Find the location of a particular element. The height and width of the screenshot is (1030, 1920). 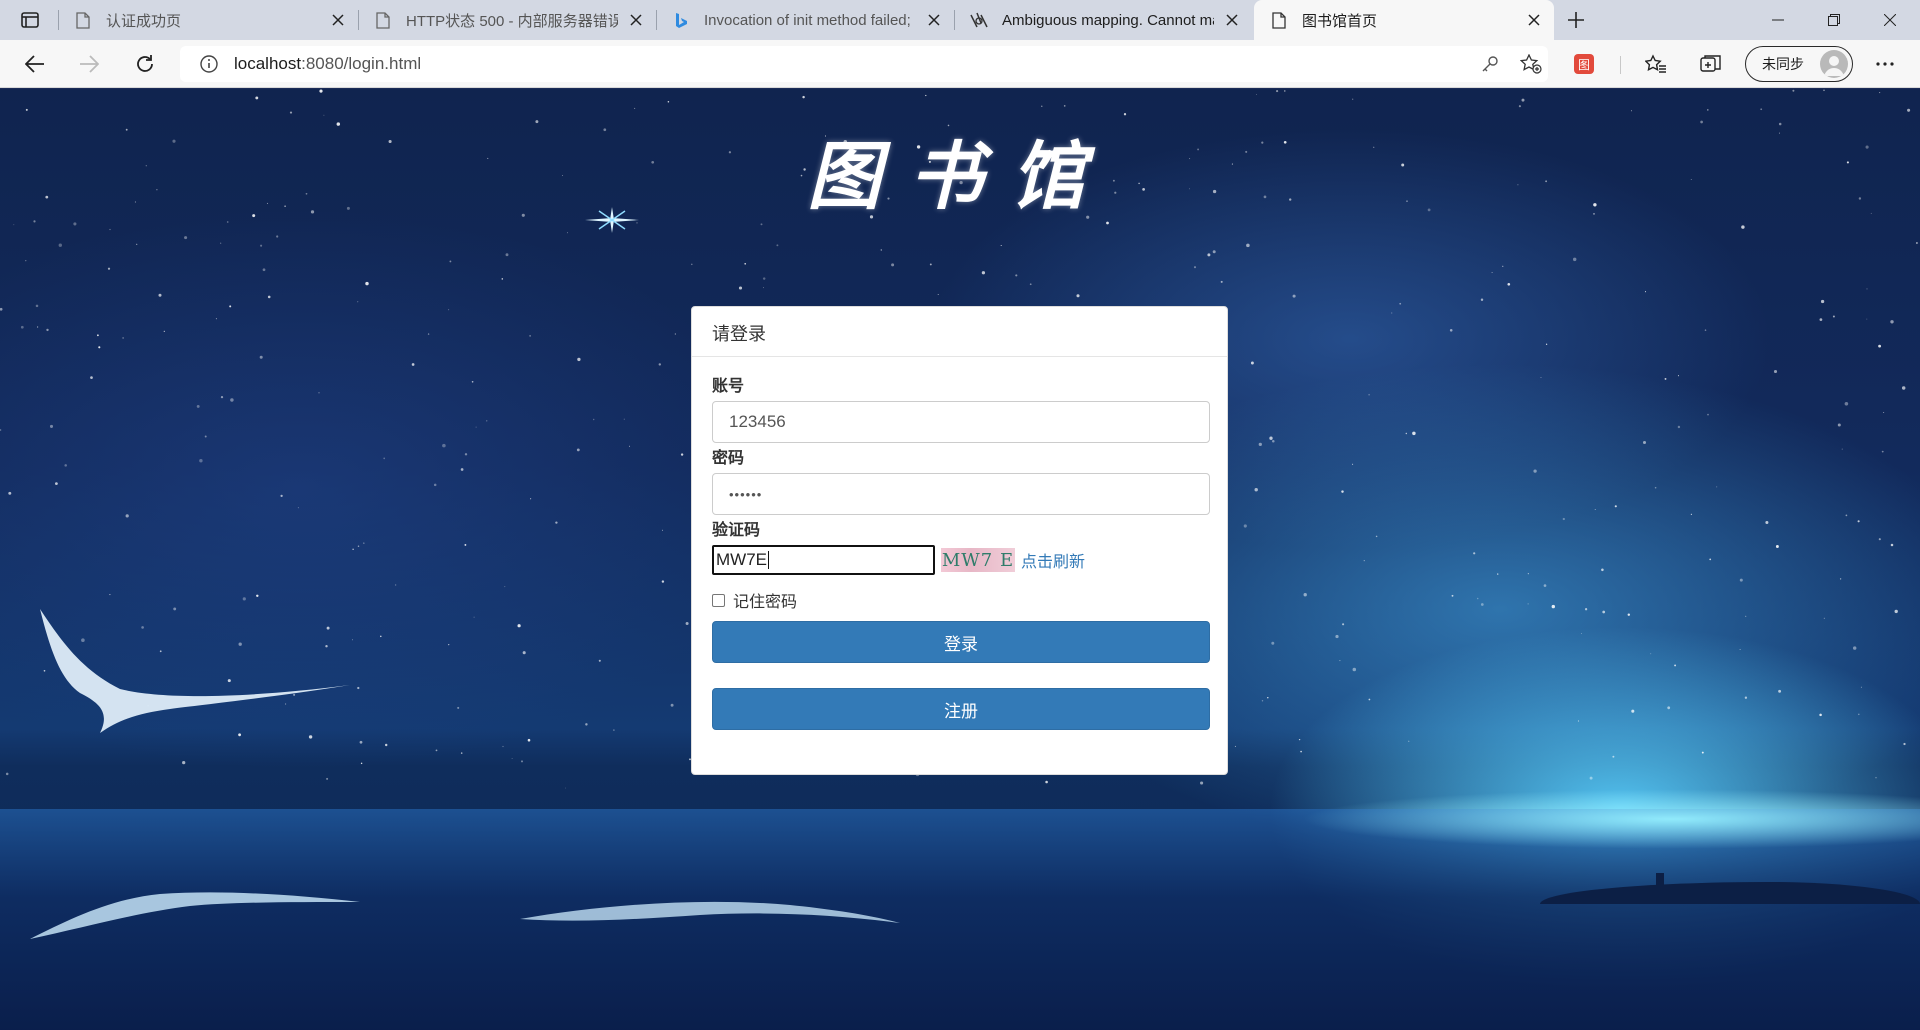

extension-icon: 图 is located at coordinates (1584, 64).